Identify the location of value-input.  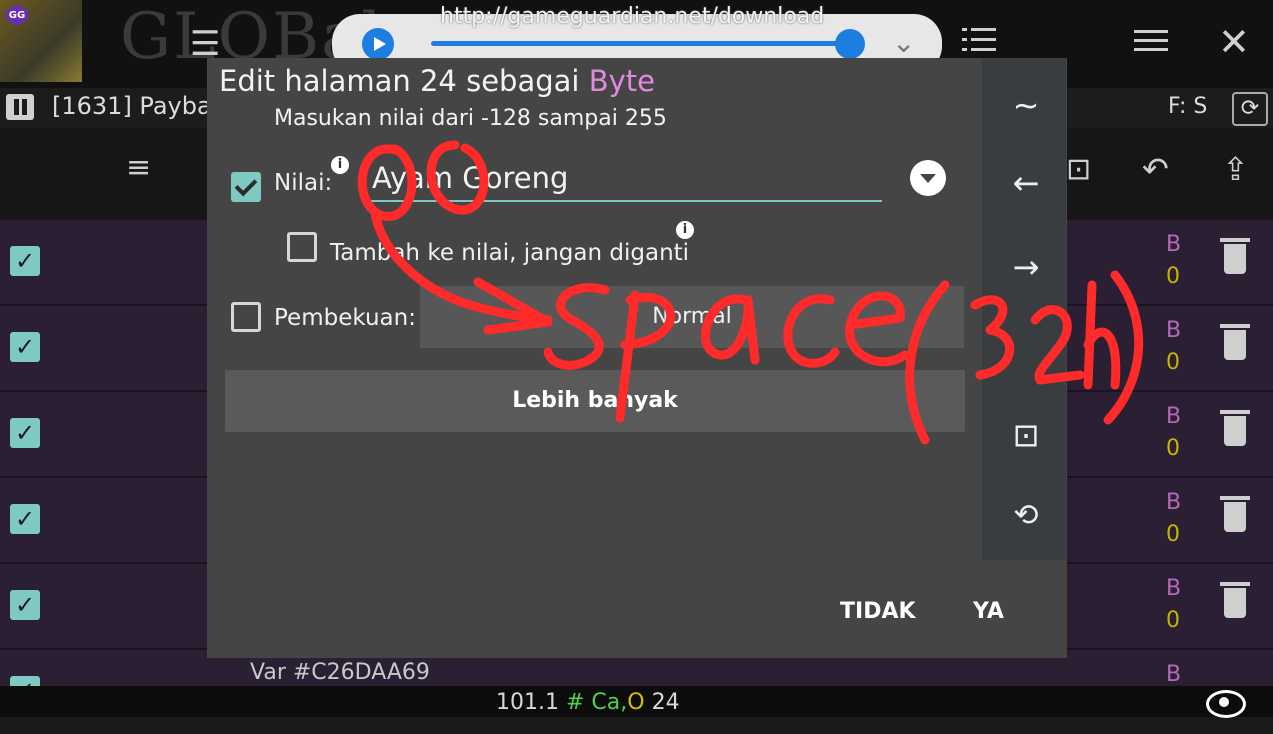
(626, 179).